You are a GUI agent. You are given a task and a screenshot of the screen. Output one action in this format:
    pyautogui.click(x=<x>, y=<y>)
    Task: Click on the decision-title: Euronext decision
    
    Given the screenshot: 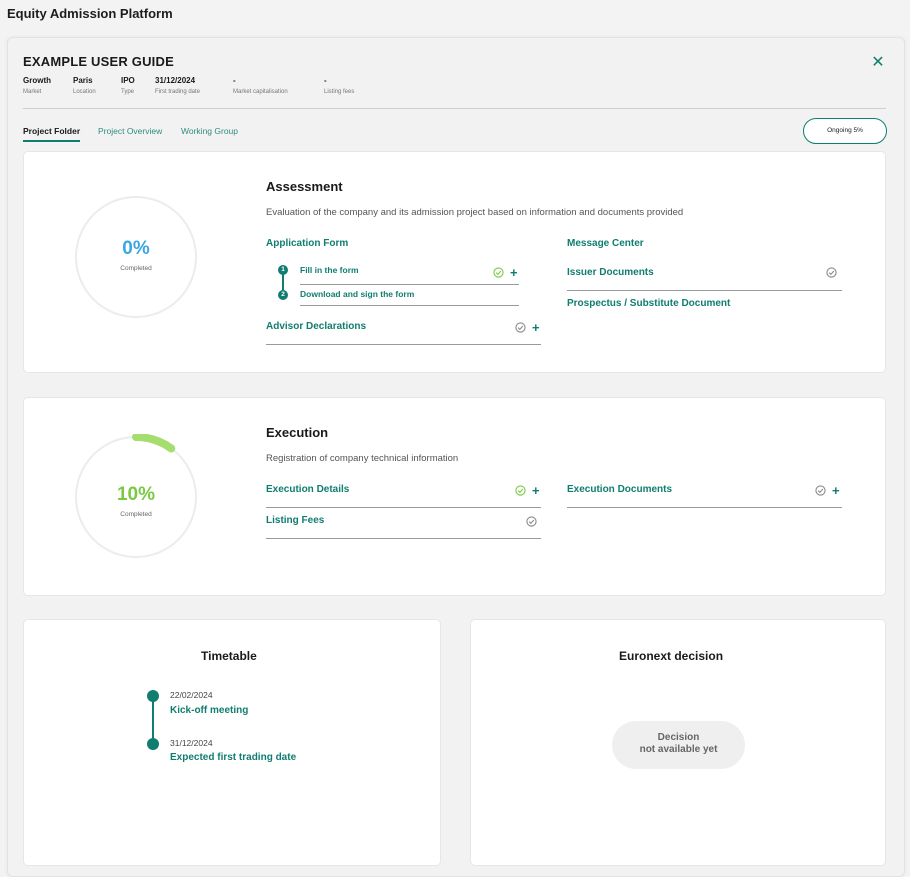 What is the action you would take?
    pyautogui.click(x=671, y=656)
    